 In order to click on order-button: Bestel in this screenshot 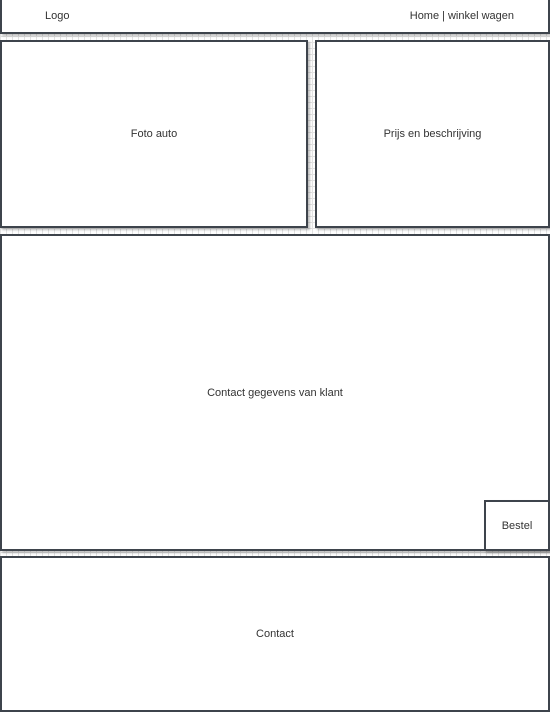, I will do `click(517, 525)`.